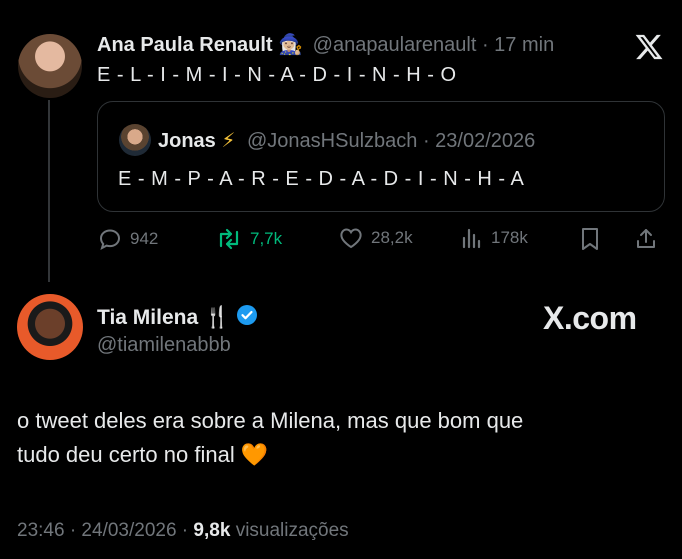 The width and height of the screenshot is (682, 559). I want to click on bookmark-icon, so click(590, 239).